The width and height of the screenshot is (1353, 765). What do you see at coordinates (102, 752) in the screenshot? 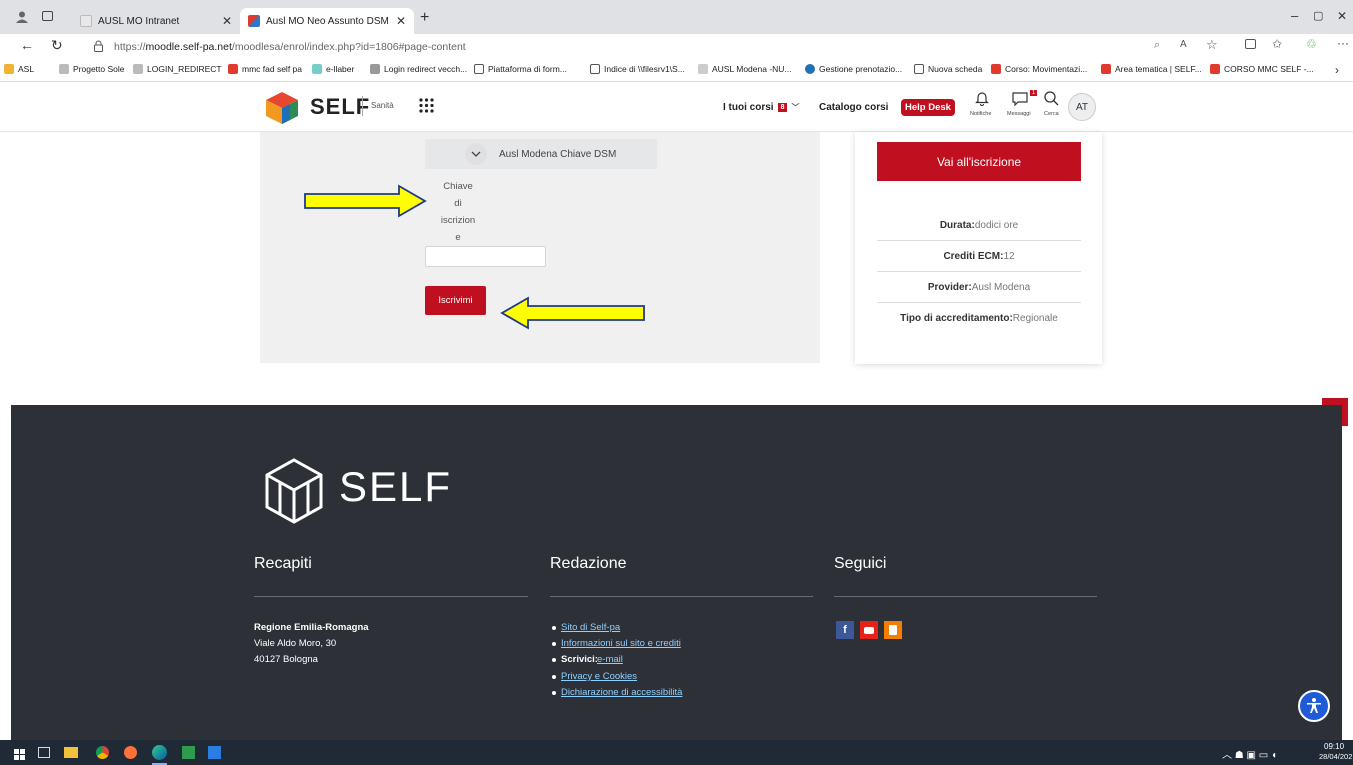
I see `chrome-icon` at bounding box center [102, 752].